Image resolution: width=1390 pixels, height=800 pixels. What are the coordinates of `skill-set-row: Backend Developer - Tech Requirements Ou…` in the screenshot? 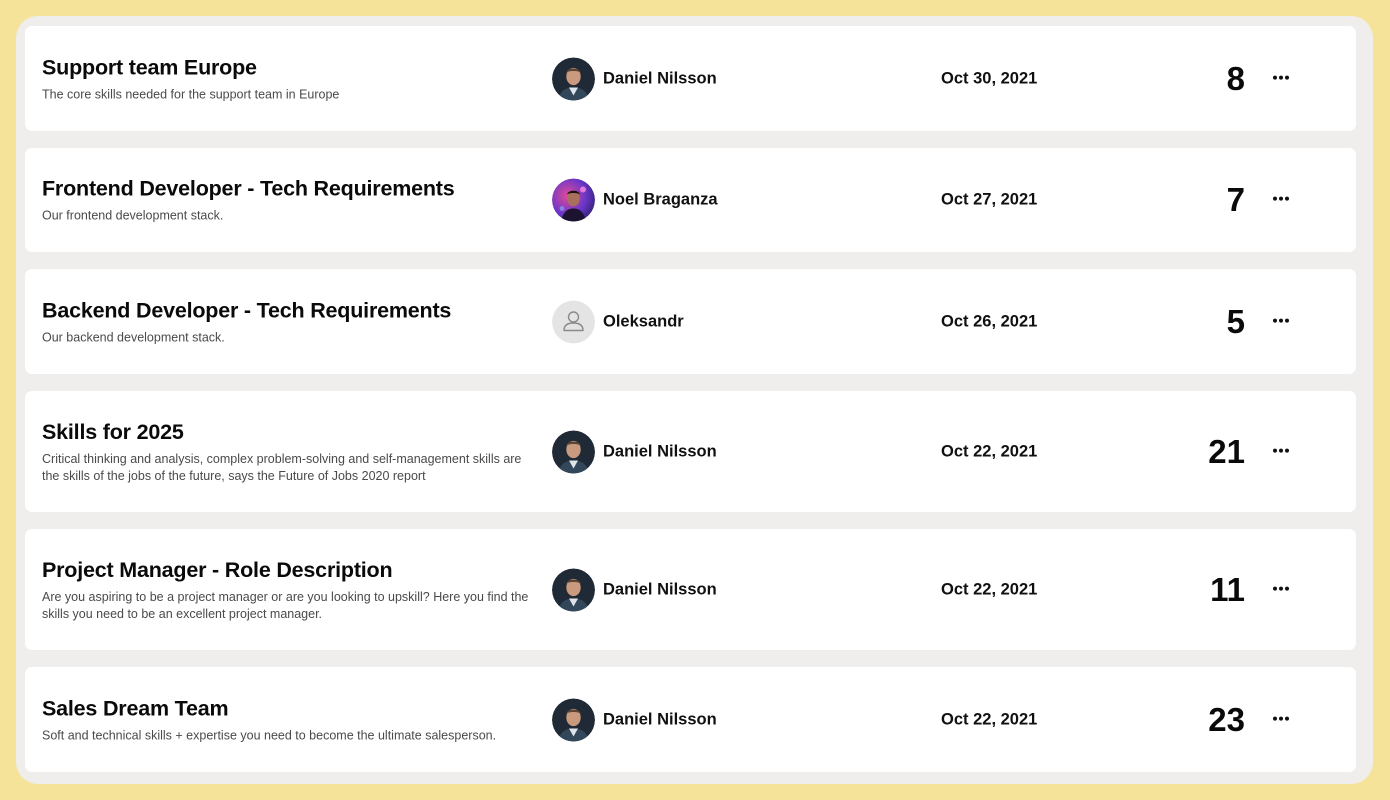 It's located at (690, 321).